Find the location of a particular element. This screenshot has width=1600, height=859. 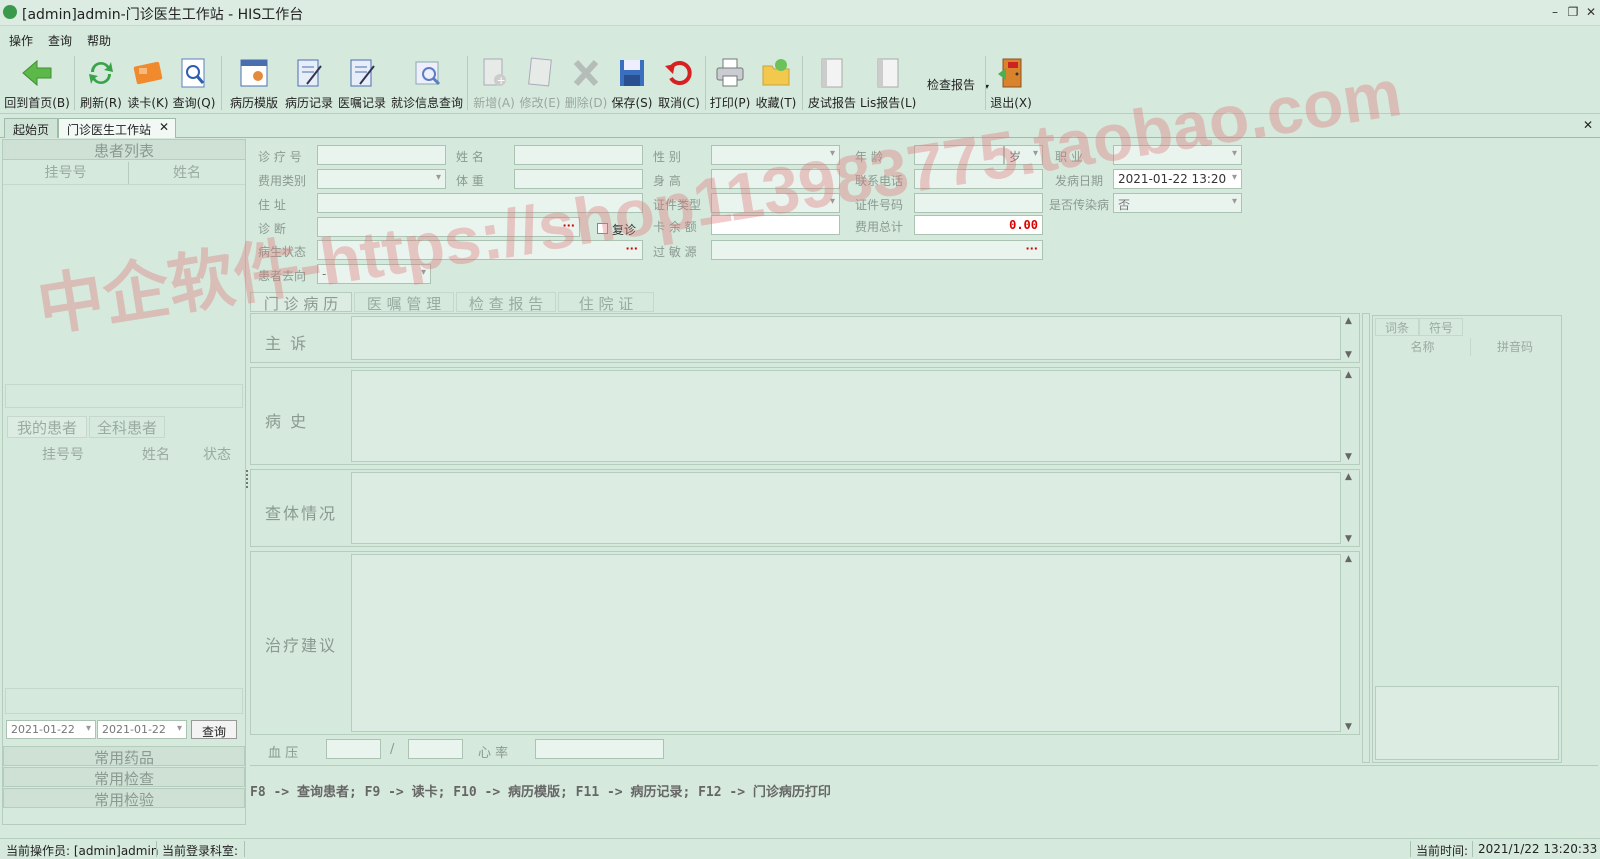

chief-complaint-section: 主 诉 ▲ ▼ is located at coordinates (805, 338).